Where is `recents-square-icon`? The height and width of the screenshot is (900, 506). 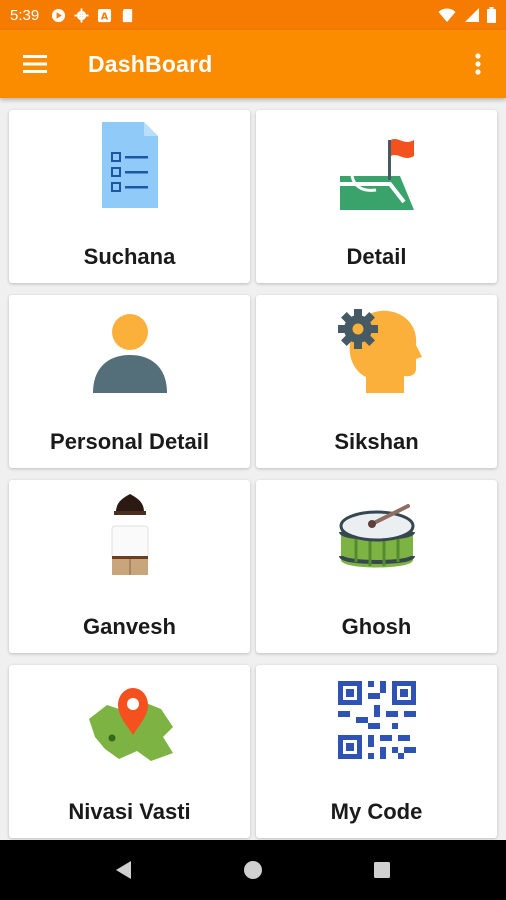 recents-square-icon is located at coordinates (381, 870).